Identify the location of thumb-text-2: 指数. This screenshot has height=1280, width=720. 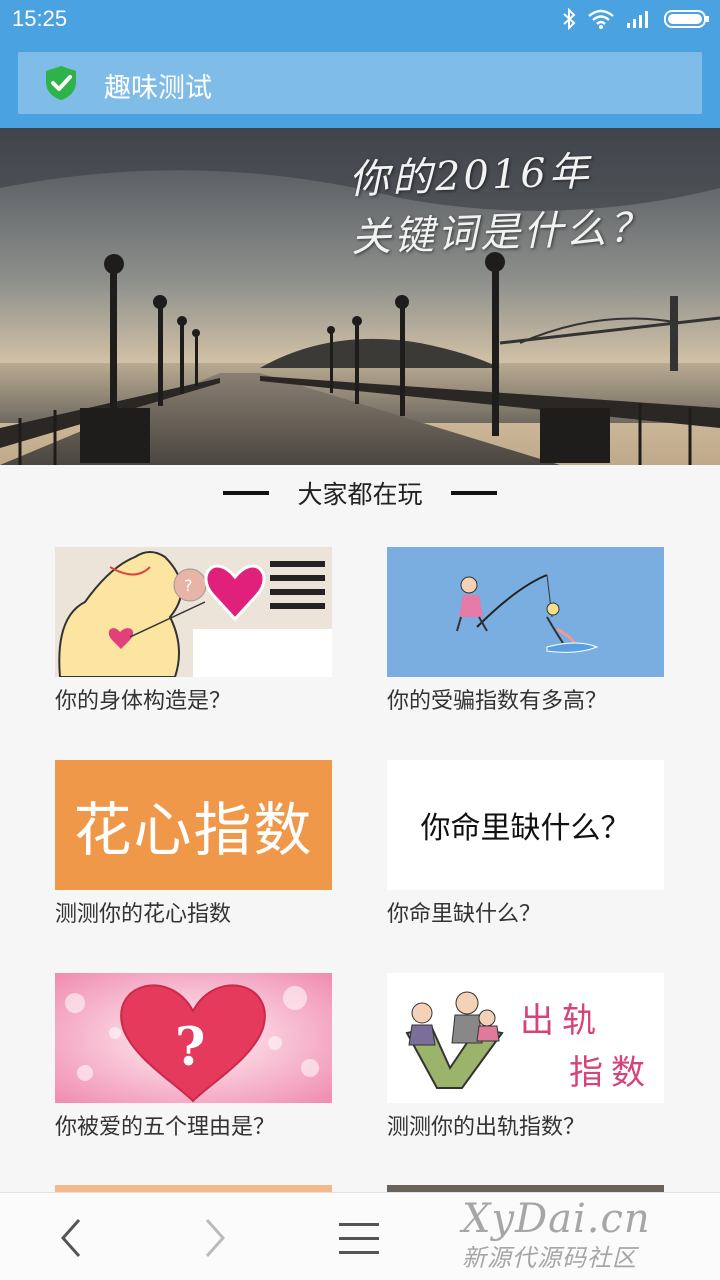
(611, 1073).